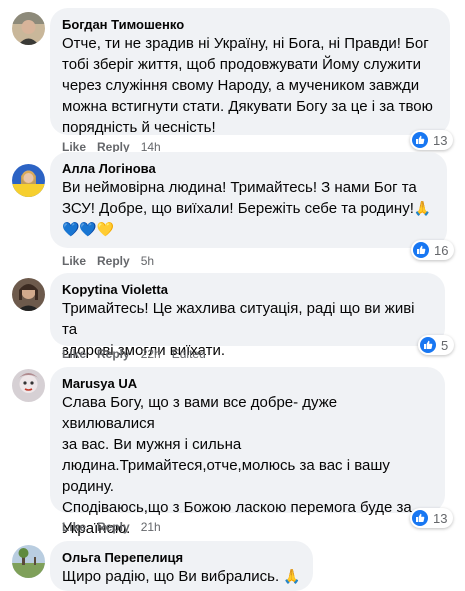  What do you see at coordinates (250, 24) in the screenshot?
I see `comment-author: Богдан Тимошенко` at bounding box center [250, 24].